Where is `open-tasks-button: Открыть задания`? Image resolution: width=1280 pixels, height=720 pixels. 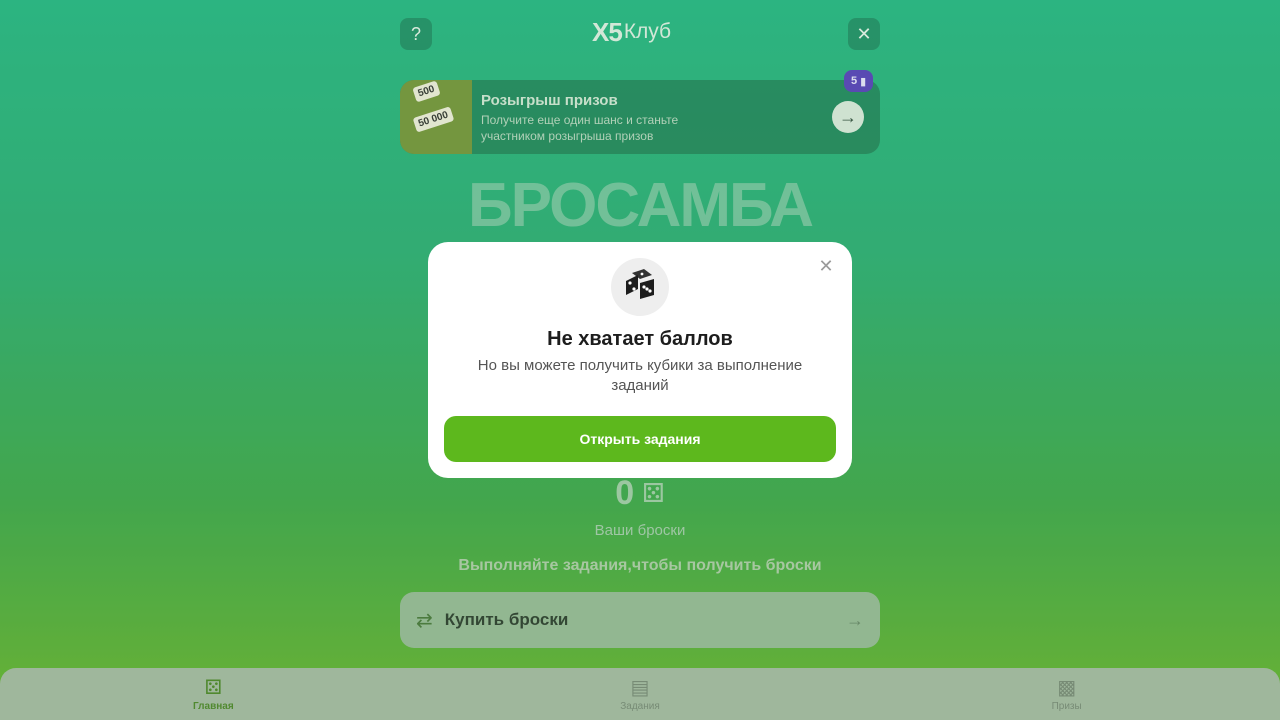
open-tasks-button: Открыть задания is located at coordinates (640, 439).